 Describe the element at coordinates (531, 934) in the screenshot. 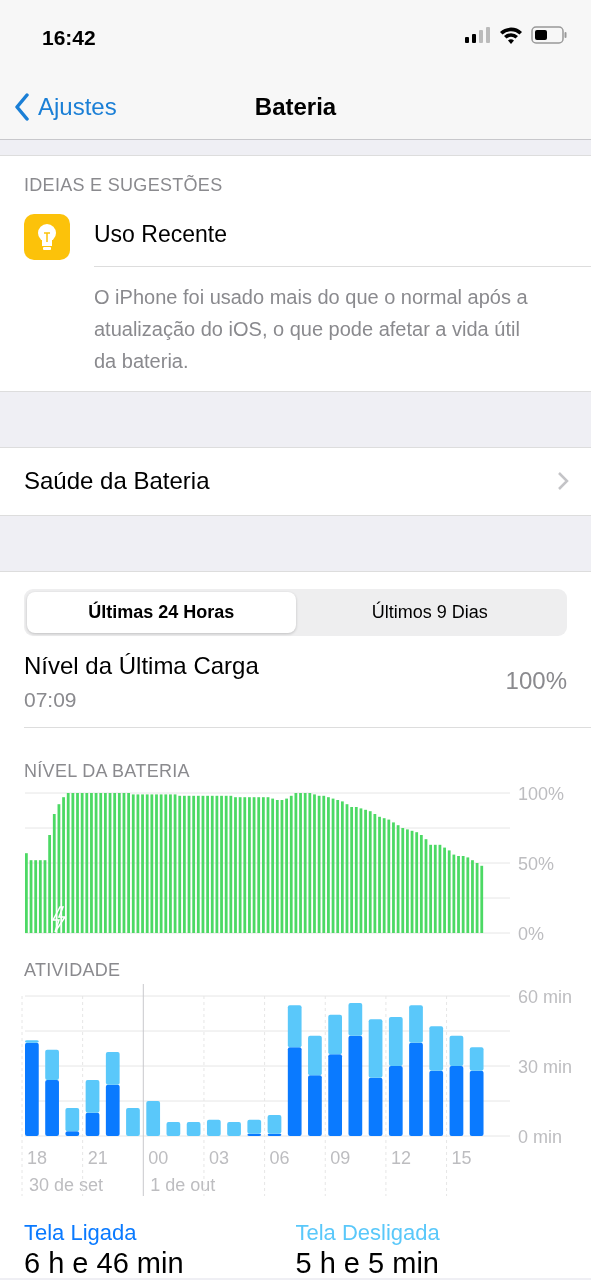

I see `axis-label: 0%` at that location.